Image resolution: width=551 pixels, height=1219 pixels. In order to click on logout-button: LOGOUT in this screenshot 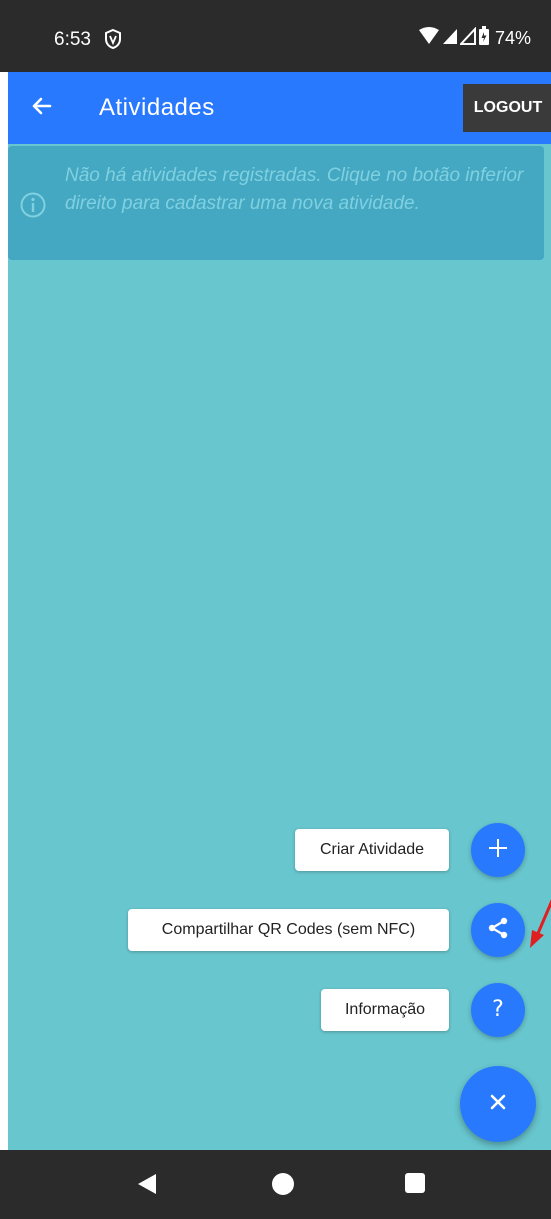, I will do `click(507, 108)`.